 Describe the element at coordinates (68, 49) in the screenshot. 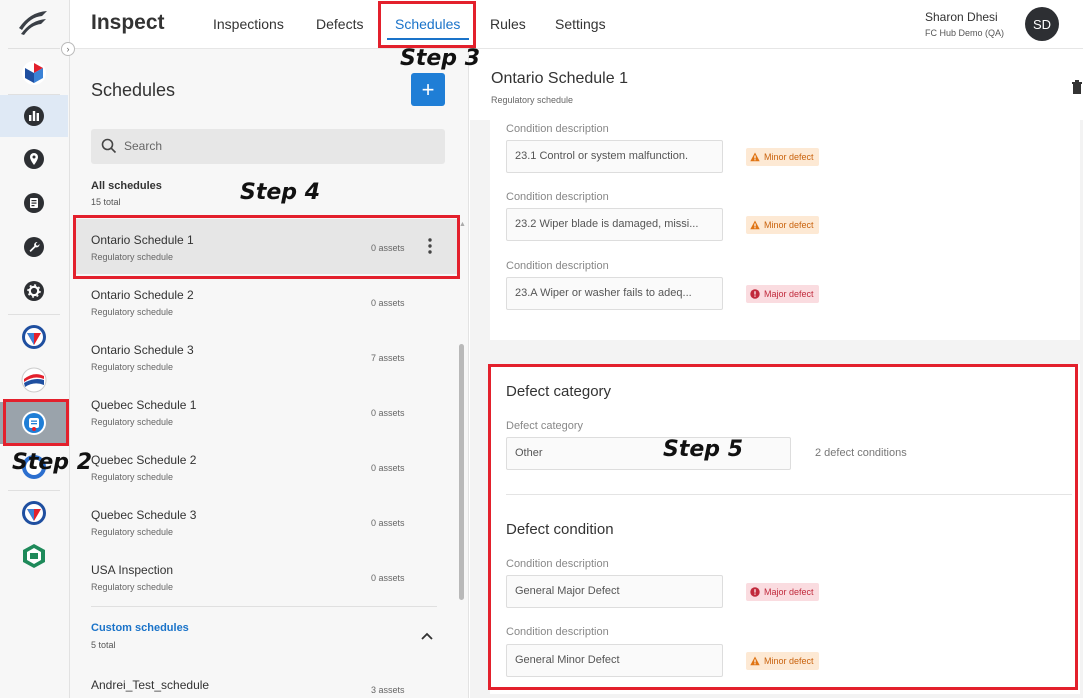

I see `expand-rail-button: ›` at that location.